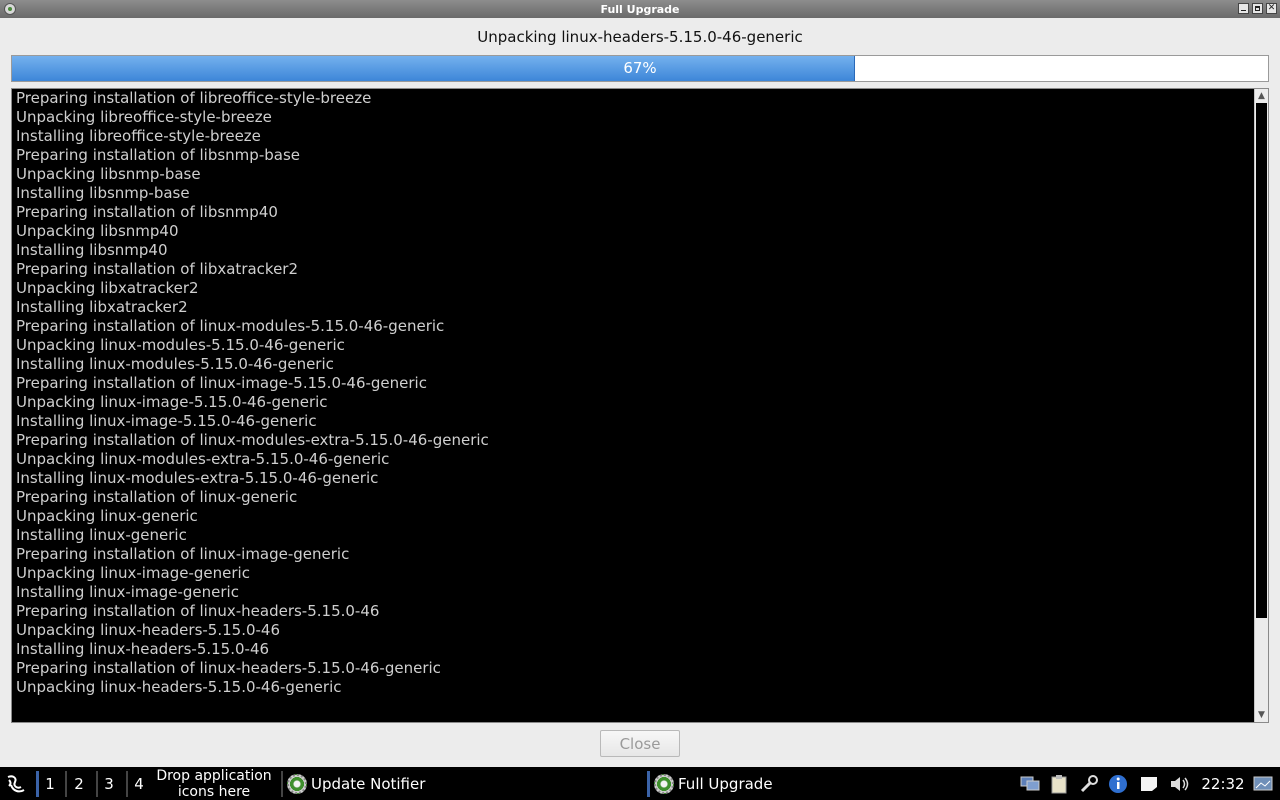 The height and width of the screenshot is (800, 1280). Describe the element at coordinates (66, 784) in the screenshot. I see `desktop-separator` at that location.